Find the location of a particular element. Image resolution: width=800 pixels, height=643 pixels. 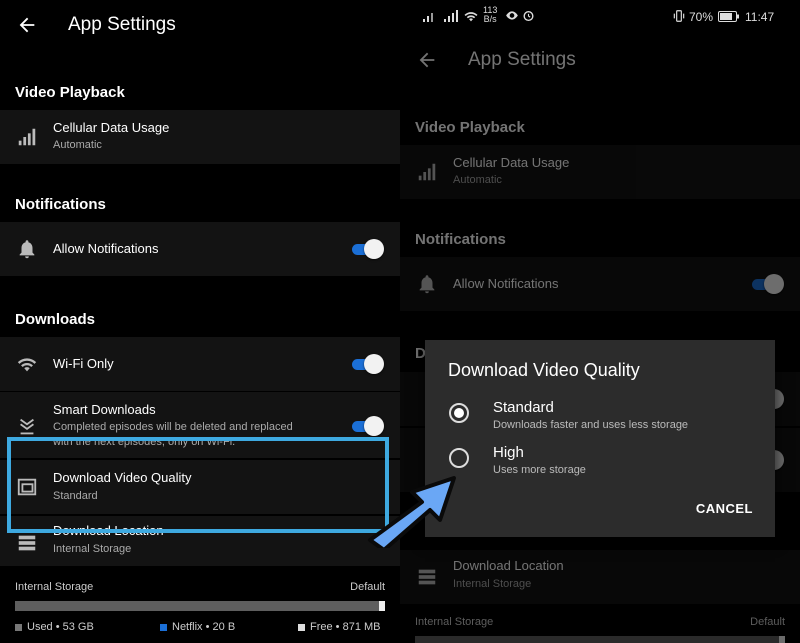

alarm-icon is located at coordinates (528, 16).